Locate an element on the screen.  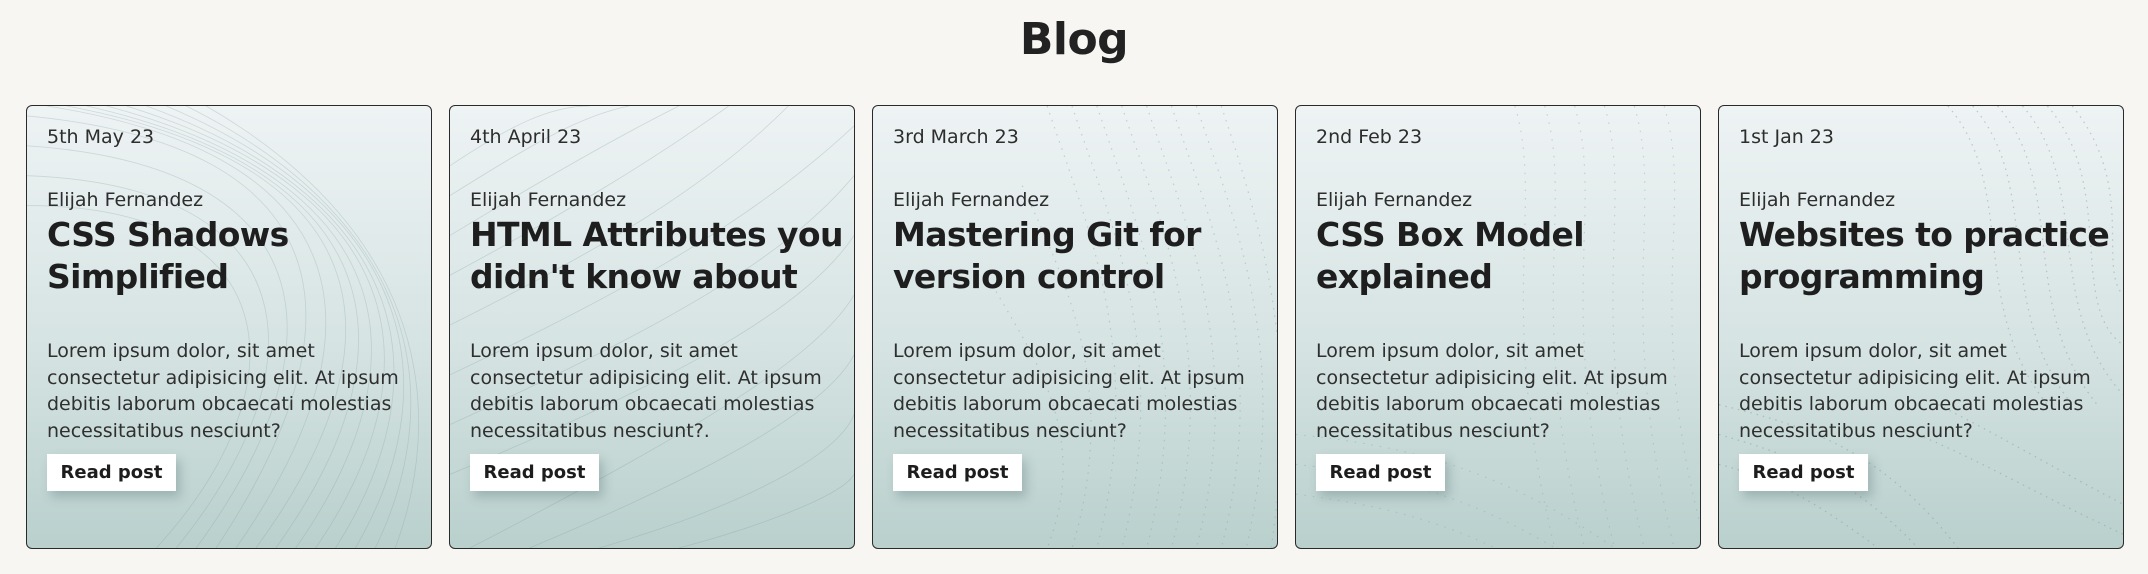
page-title: Blog is located at coordinates (1074, 39).